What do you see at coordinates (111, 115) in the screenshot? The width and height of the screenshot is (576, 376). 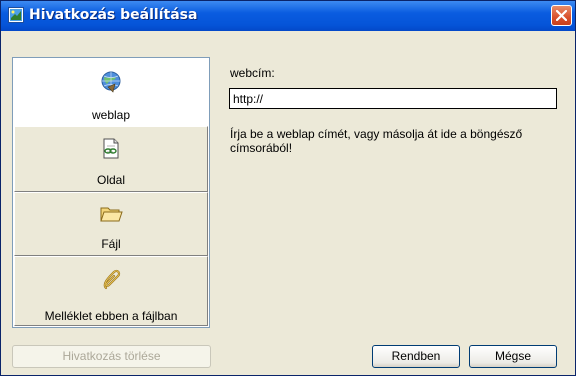 I see `nav-item-label: weblap` at bounding box center [111, 115].